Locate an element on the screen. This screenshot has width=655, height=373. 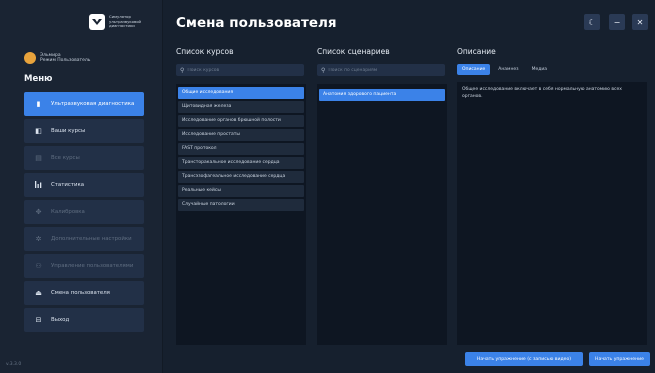
logo-icon is located at coordinates (97, 22).